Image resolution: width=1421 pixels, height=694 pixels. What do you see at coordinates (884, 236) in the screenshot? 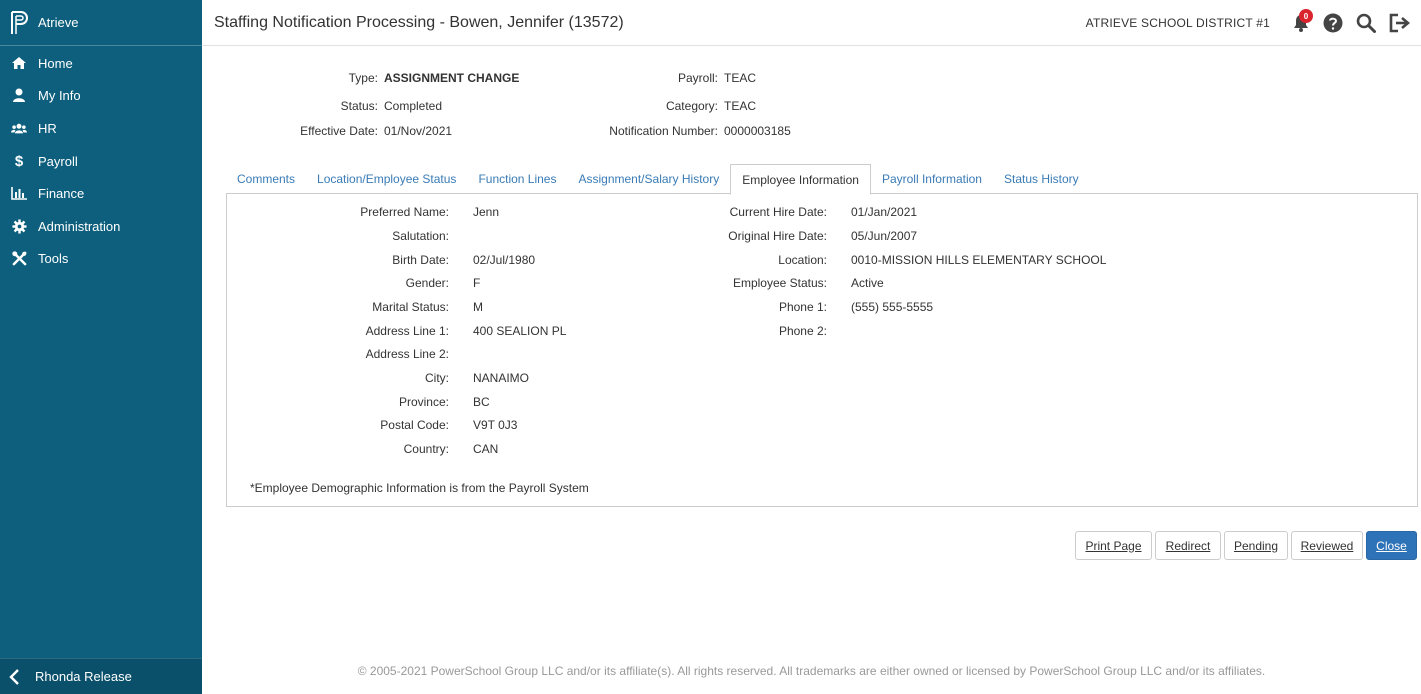
I see `field-value: 05/Jun/2007` at bounding box center [884, 236].